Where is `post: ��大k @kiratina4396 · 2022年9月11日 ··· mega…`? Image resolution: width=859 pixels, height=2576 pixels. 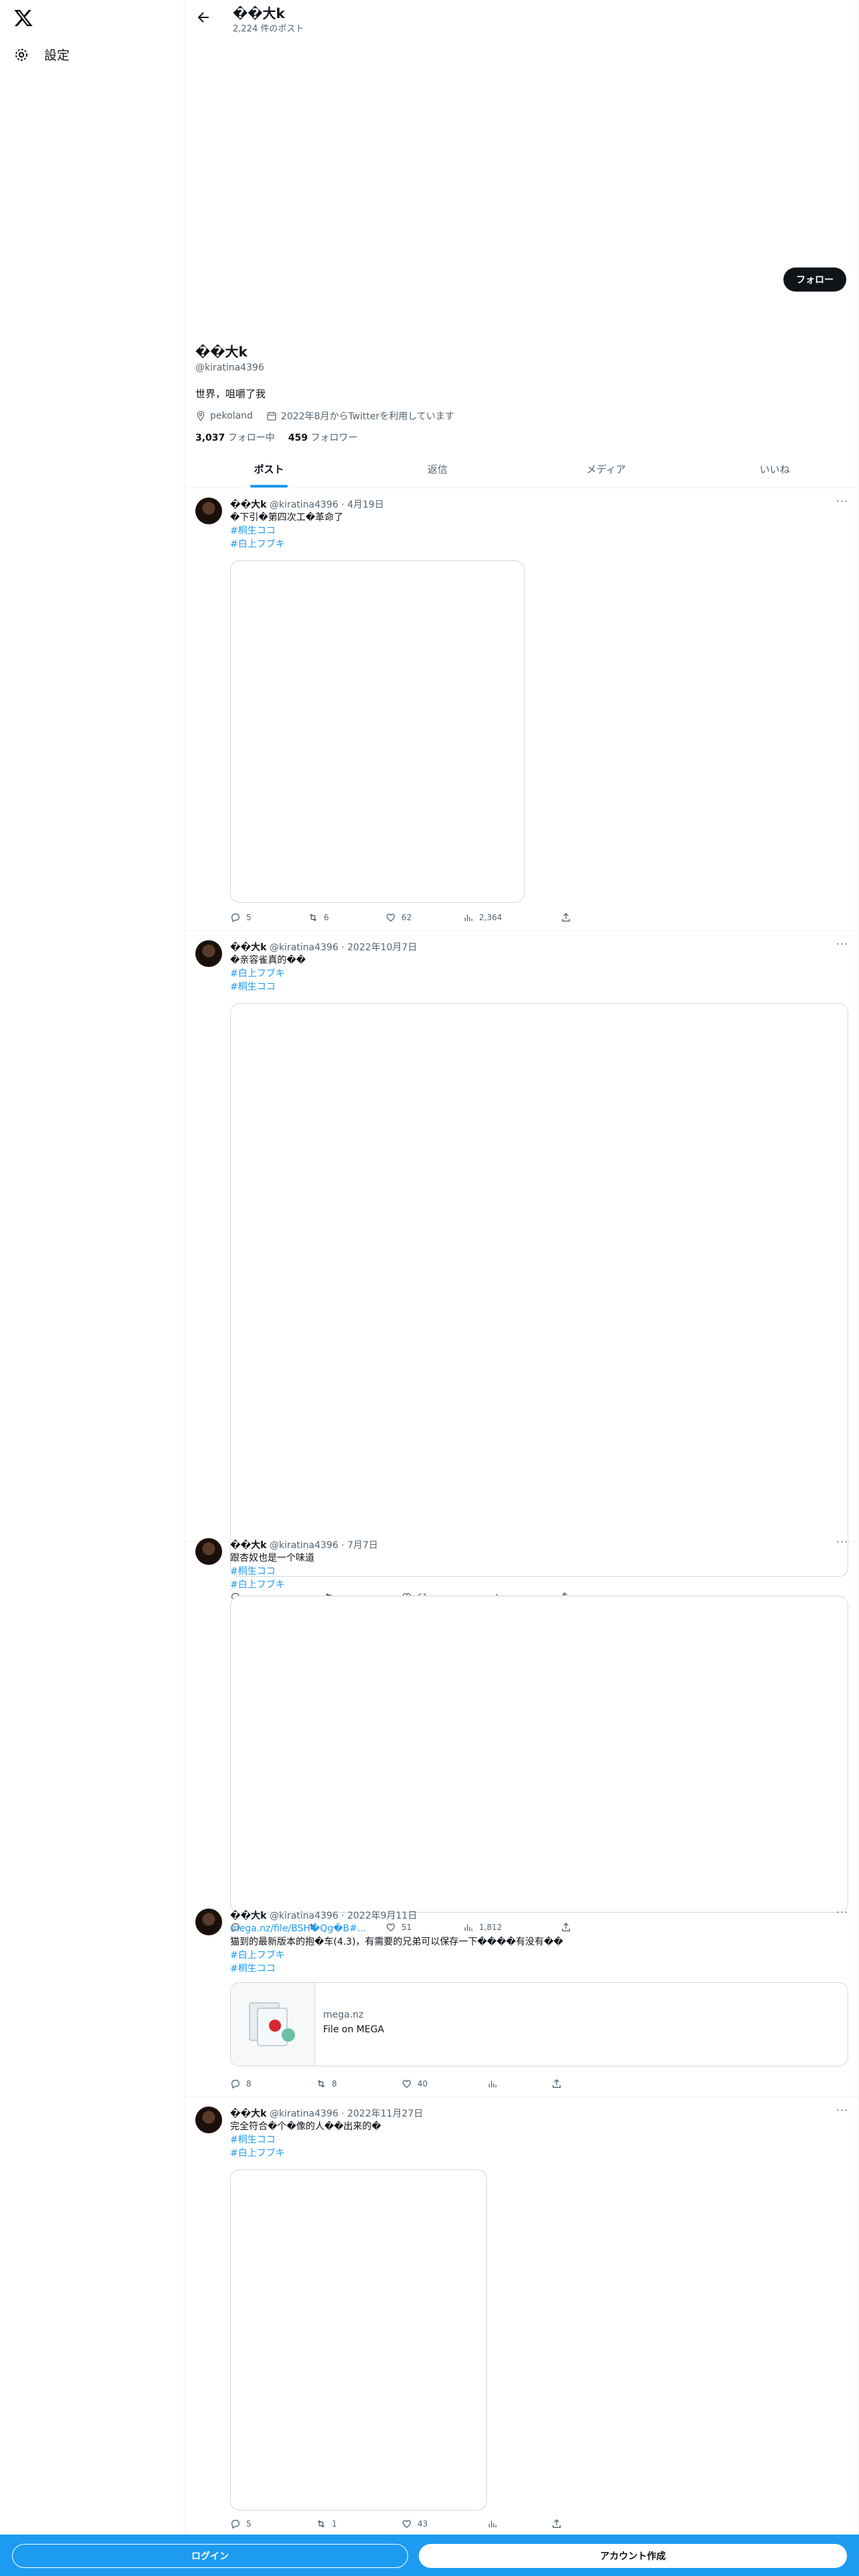 post: ��大k @kiratina4396 · 2022年9月11日 ··· mega… is located at coordinates (522, 1999).